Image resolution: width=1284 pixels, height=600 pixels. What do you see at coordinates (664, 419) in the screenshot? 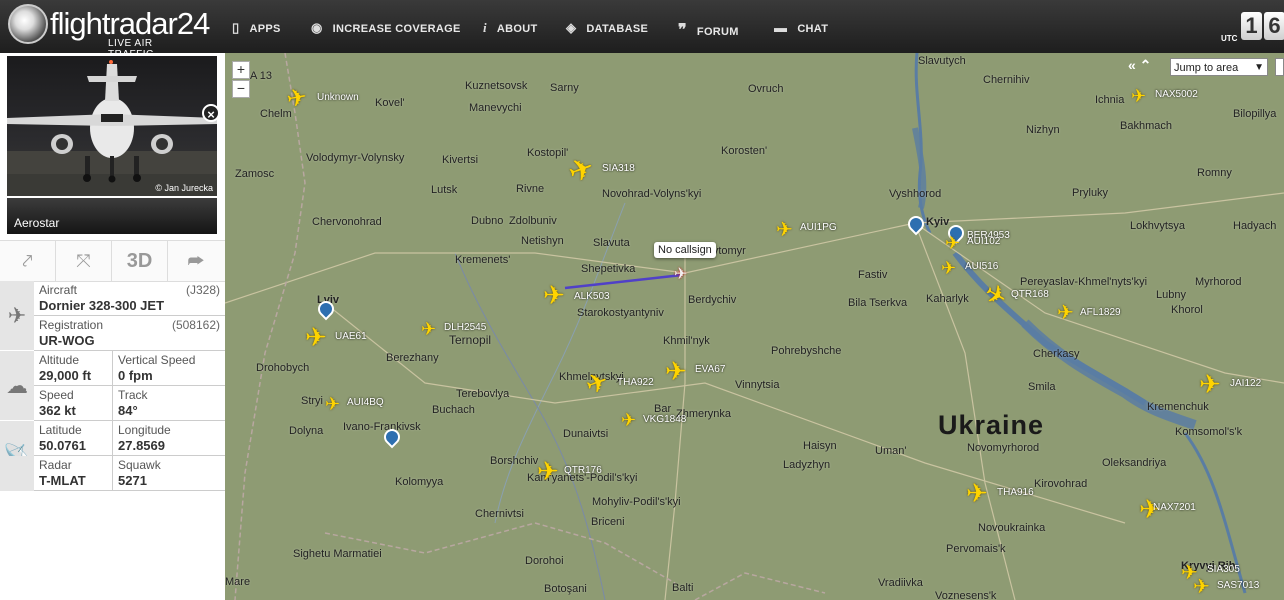
I see `flight-label: VKG1848` at bounding box center [664, 419].